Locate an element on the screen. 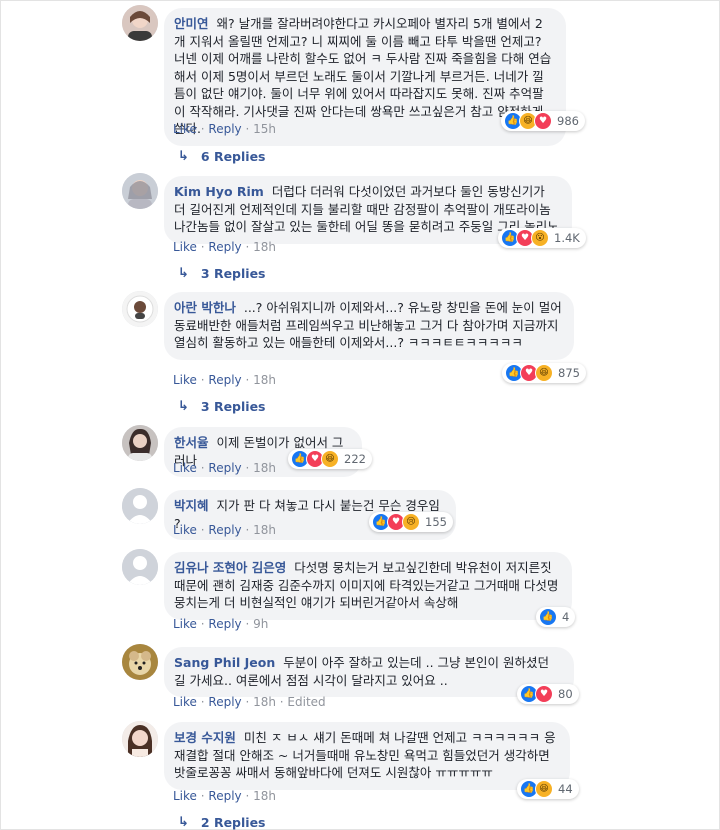  comment-actions: Like · Reply · 15h is located at coordinates (224, 129).